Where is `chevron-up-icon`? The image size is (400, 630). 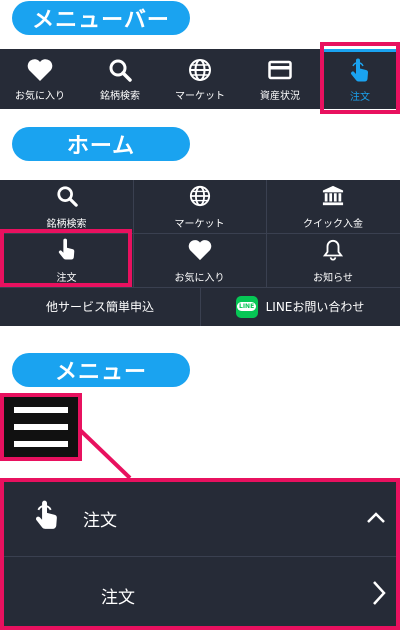
chevron-up-icon is located at coordinates (376, 519).